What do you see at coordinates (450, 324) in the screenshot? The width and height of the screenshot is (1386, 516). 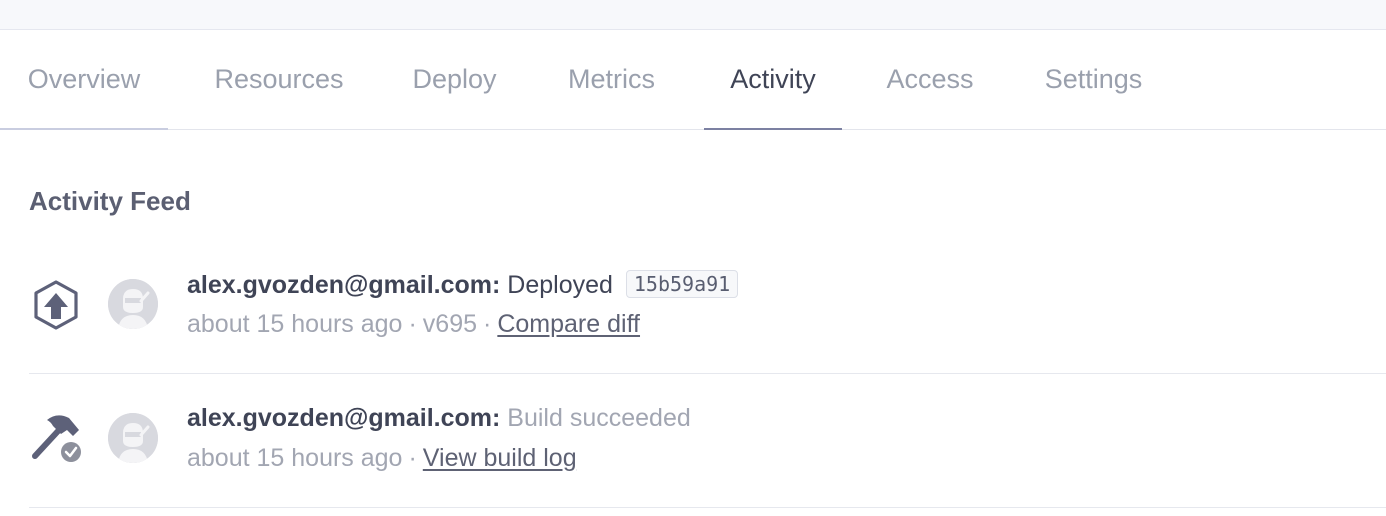 I see `release-version: v695` at bounding box center [450, 324].